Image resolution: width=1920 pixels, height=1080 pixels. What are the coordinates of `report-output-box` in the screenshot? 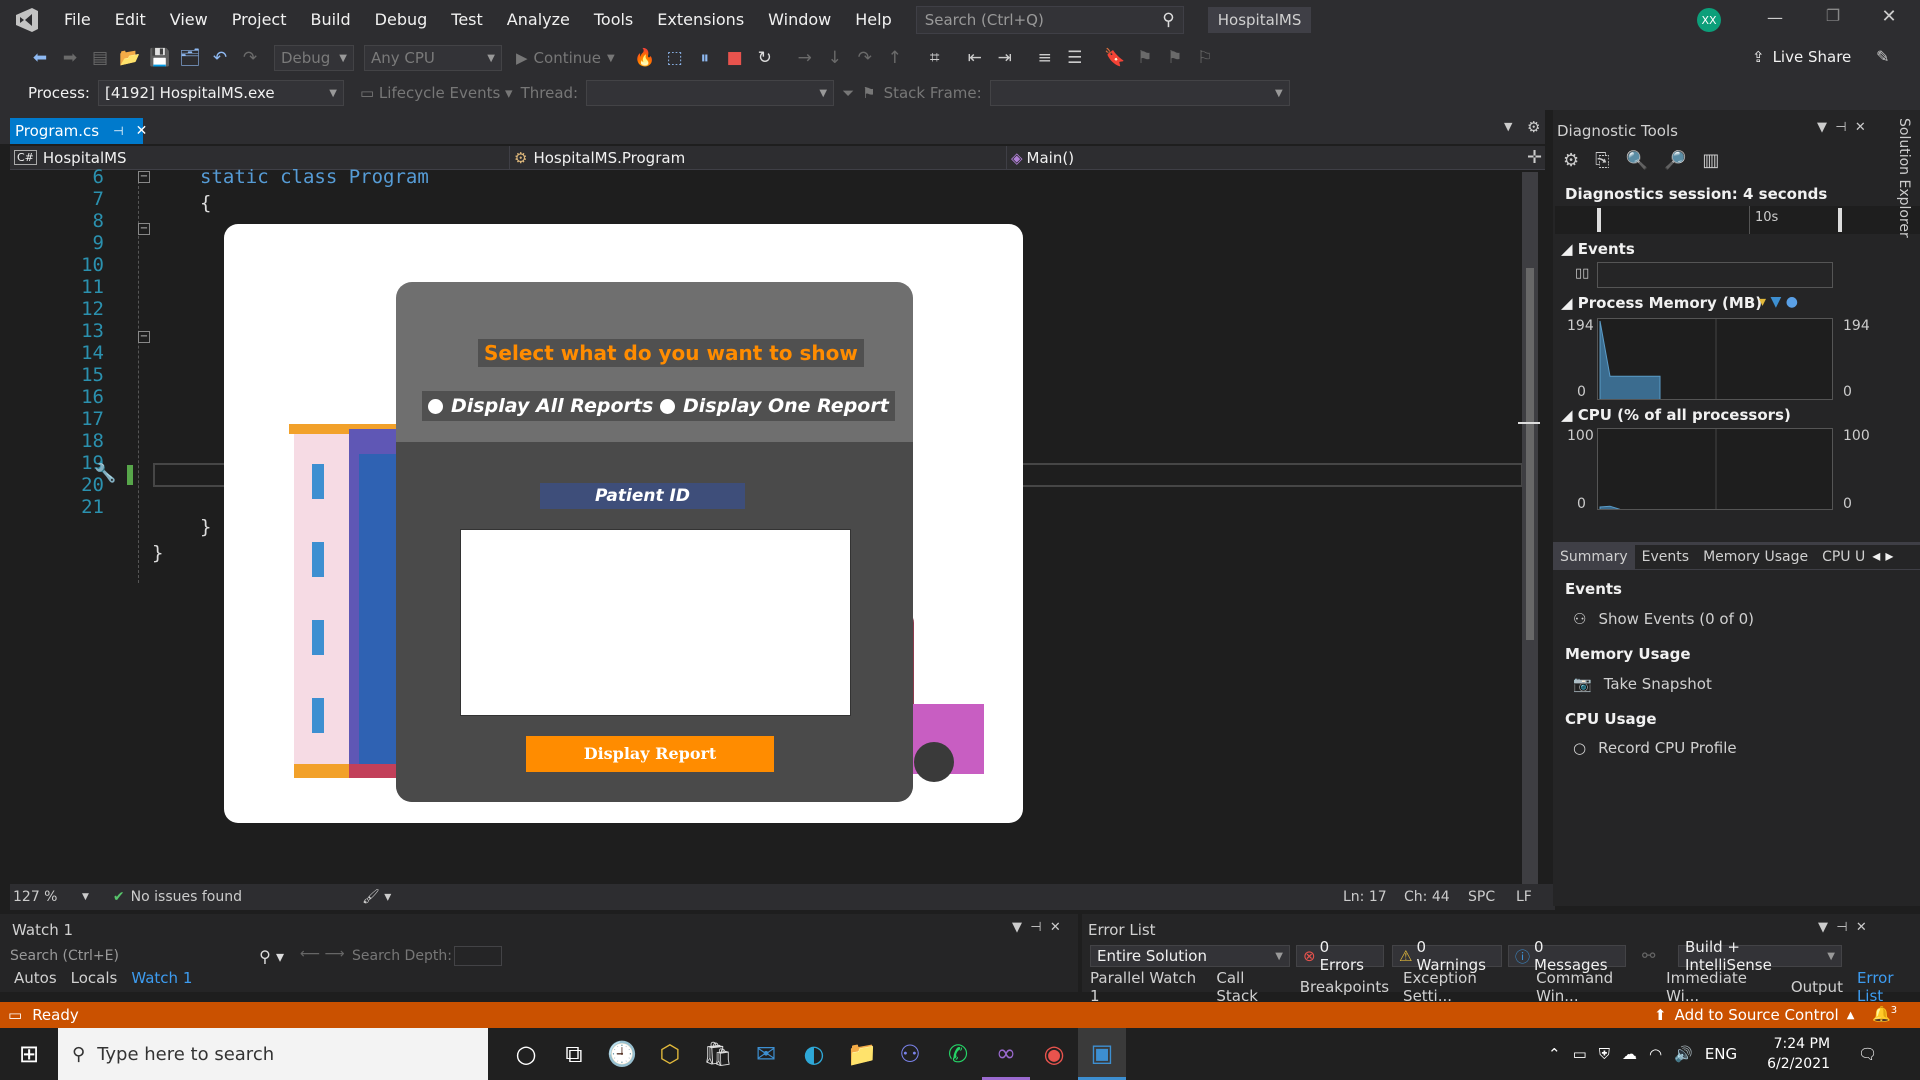 It's located at (655, 622).